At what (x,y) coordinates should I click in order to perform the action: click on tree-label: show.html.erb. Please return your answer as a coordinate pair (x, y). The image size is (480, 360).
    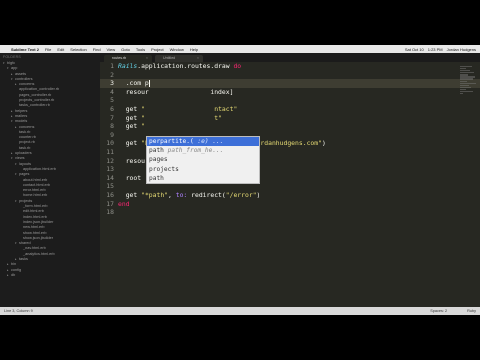
    Looking at the image, I should click on (35, 232).